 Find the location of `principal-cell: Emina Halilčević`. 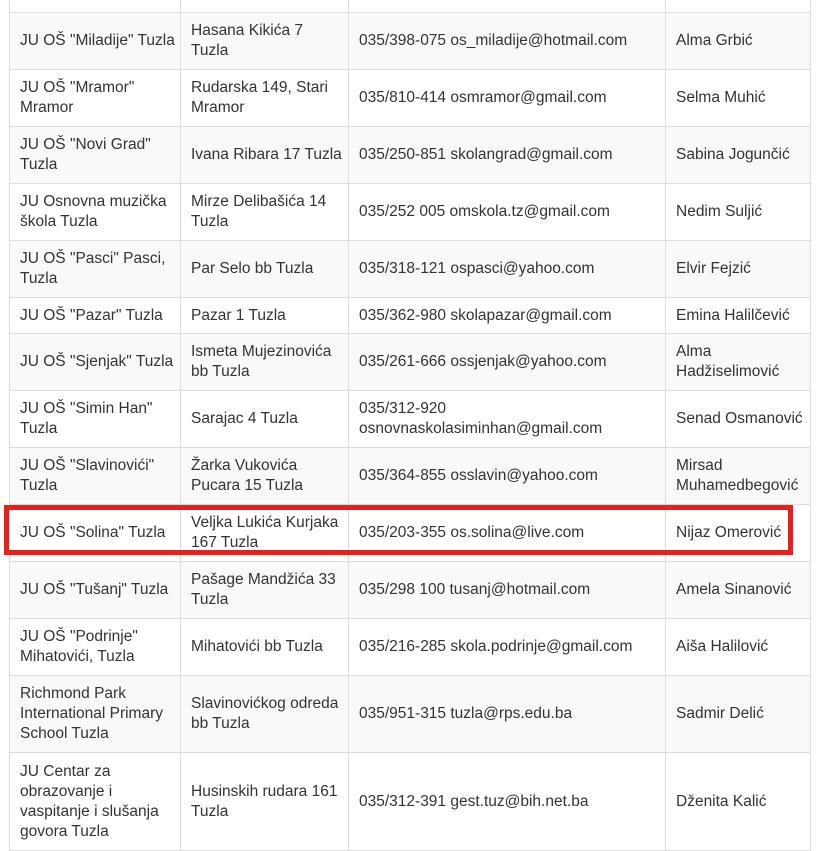

principal-cell: Emina Halilčević is located at coordinates (738, 315).